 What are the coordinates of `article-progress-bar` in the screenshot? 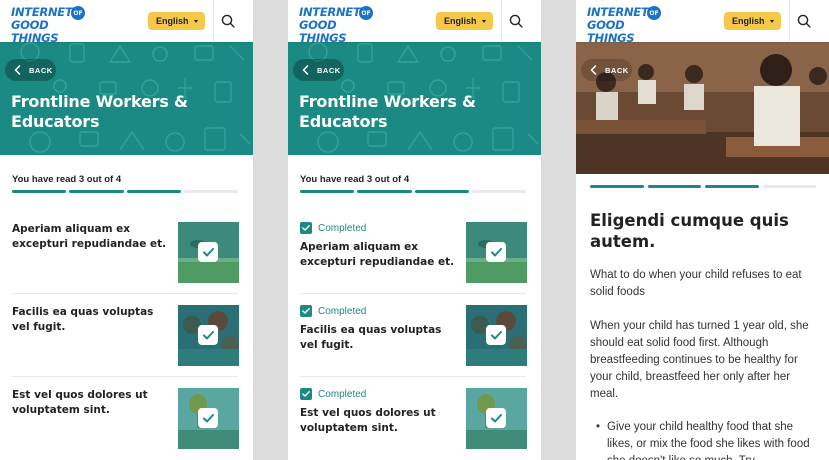 It's located at (703, 186).